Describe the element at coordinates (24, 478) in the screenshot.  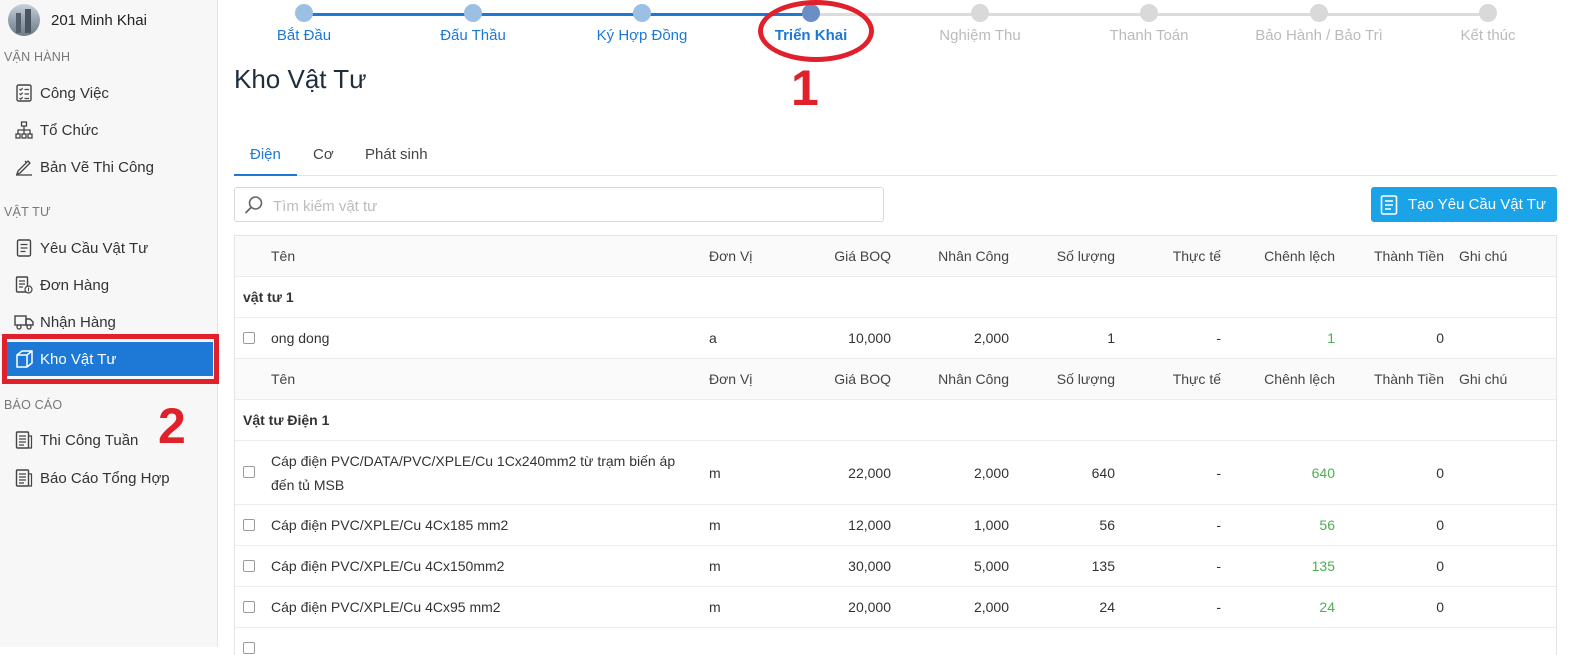
I see `summary-report-icon` at that location.